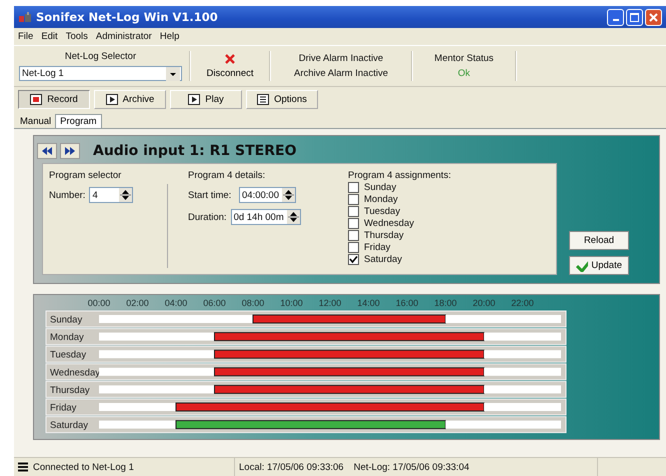 The height and width of the screenshot is (476, 666). I want to click on window-title: Sonifex Net-Log Win V1.100, so click(127, 17).